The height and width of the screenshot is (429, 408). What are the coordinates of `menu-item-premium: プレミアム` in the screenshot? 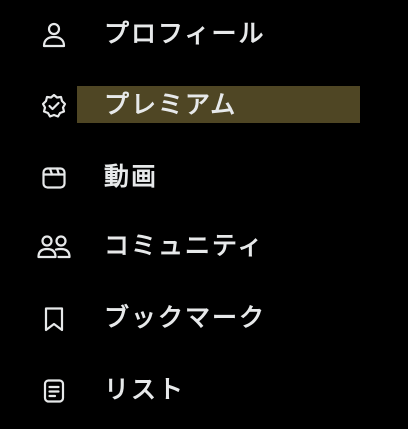 It's located at (204, 105).